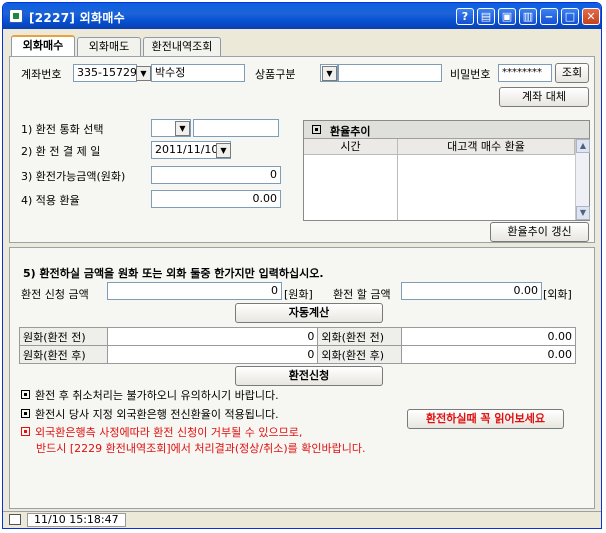 This screenshot has width=606, height=533. What do you see at coordinates (350, 131) in the screenshot?
I see `rate-trend-title: 환율추이` at bounding box center [350, 131].